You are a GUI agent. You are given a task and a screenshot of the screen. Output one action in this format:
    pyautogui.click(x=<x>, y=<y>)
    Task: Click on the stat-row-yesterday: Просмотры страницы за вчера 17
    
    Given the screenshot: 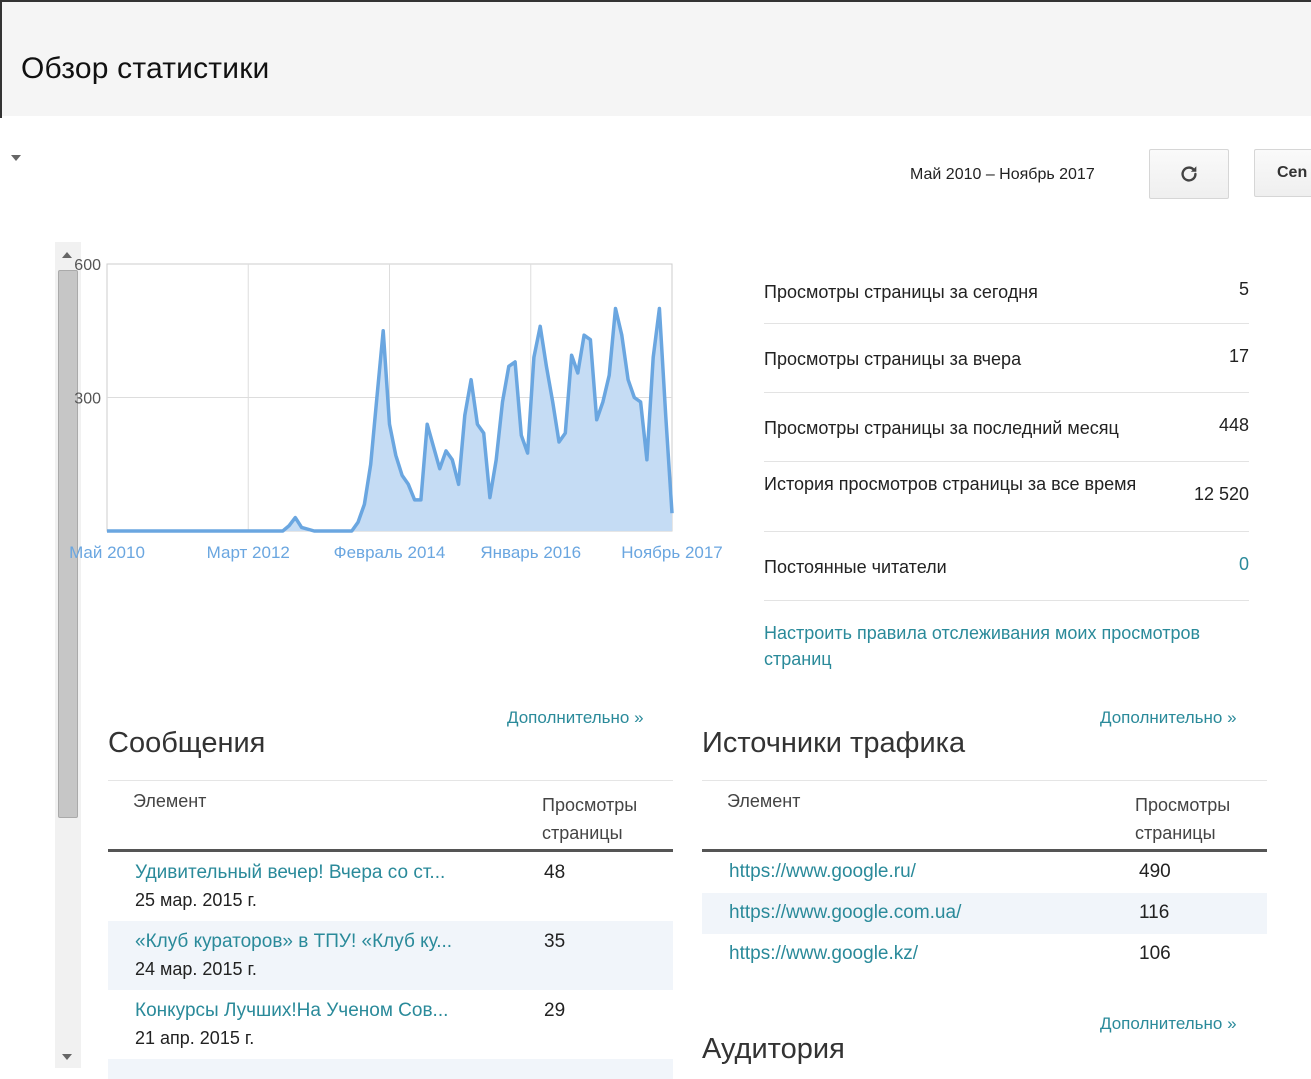 What is the action you would take?
    pyautogui.click(x=1006, y=358)
    